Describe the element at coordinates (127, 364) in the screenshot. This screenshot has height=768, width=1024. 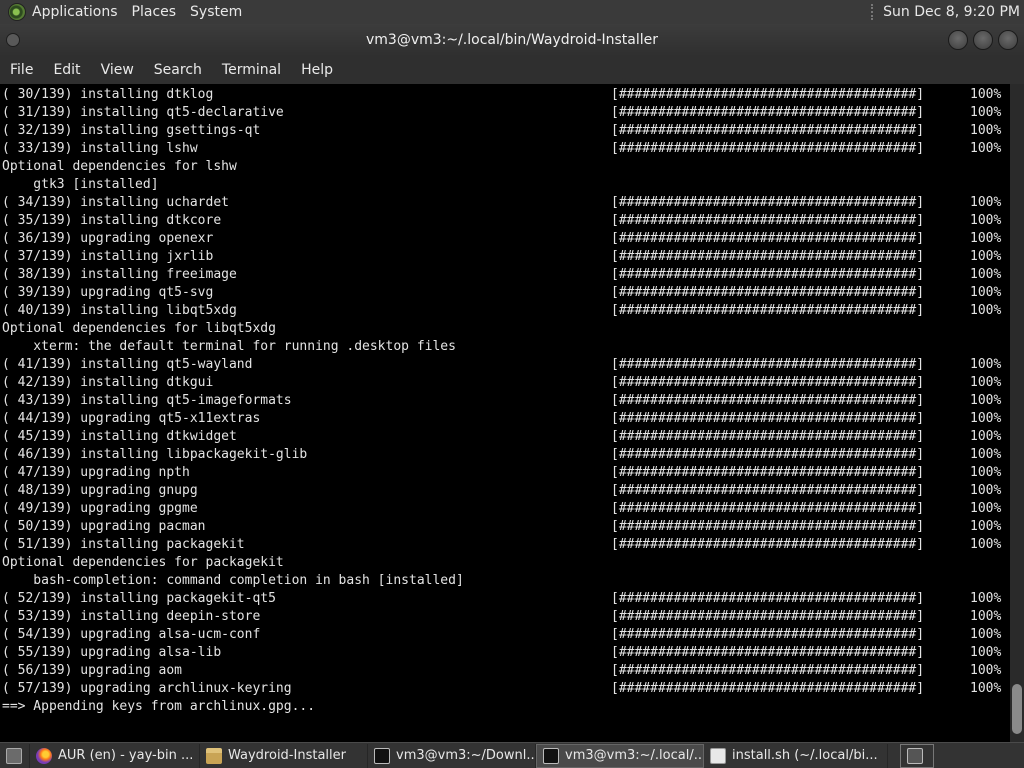
I see `terminal-line: ( 41/139) installing qt5-wayland` at that location.